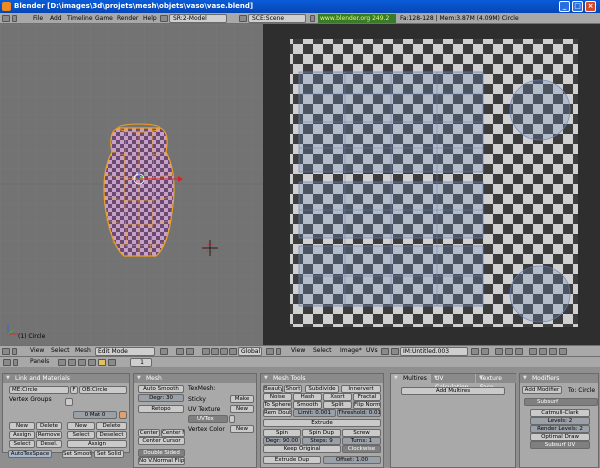  Describe the element at coordinates (543, 351) in the screenshot. I see `snap-icon` at that location.